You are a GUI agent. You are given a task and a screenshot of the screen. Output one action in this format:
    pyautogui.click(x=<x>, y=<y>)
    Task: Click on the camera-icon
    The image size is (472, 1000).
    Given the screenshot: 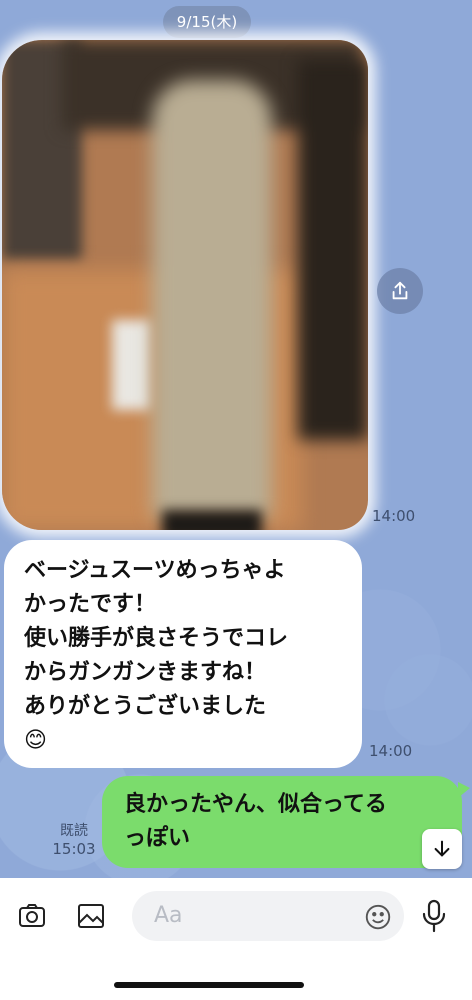 What is the action you would take?
    pyautogui.click(x=32, y=915)
    